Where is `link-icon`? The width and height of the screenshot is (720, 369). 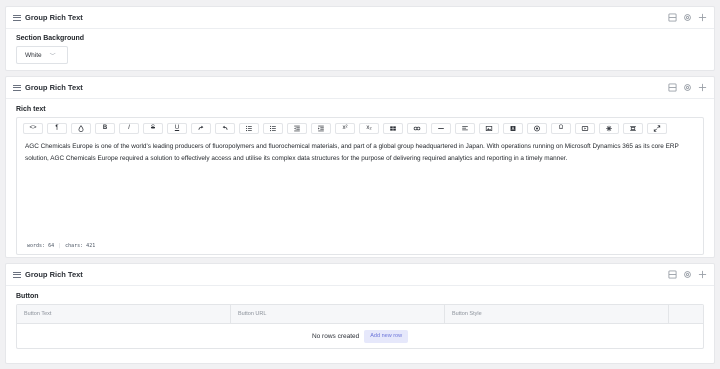 link-icon is located at coordinates (417, 128).